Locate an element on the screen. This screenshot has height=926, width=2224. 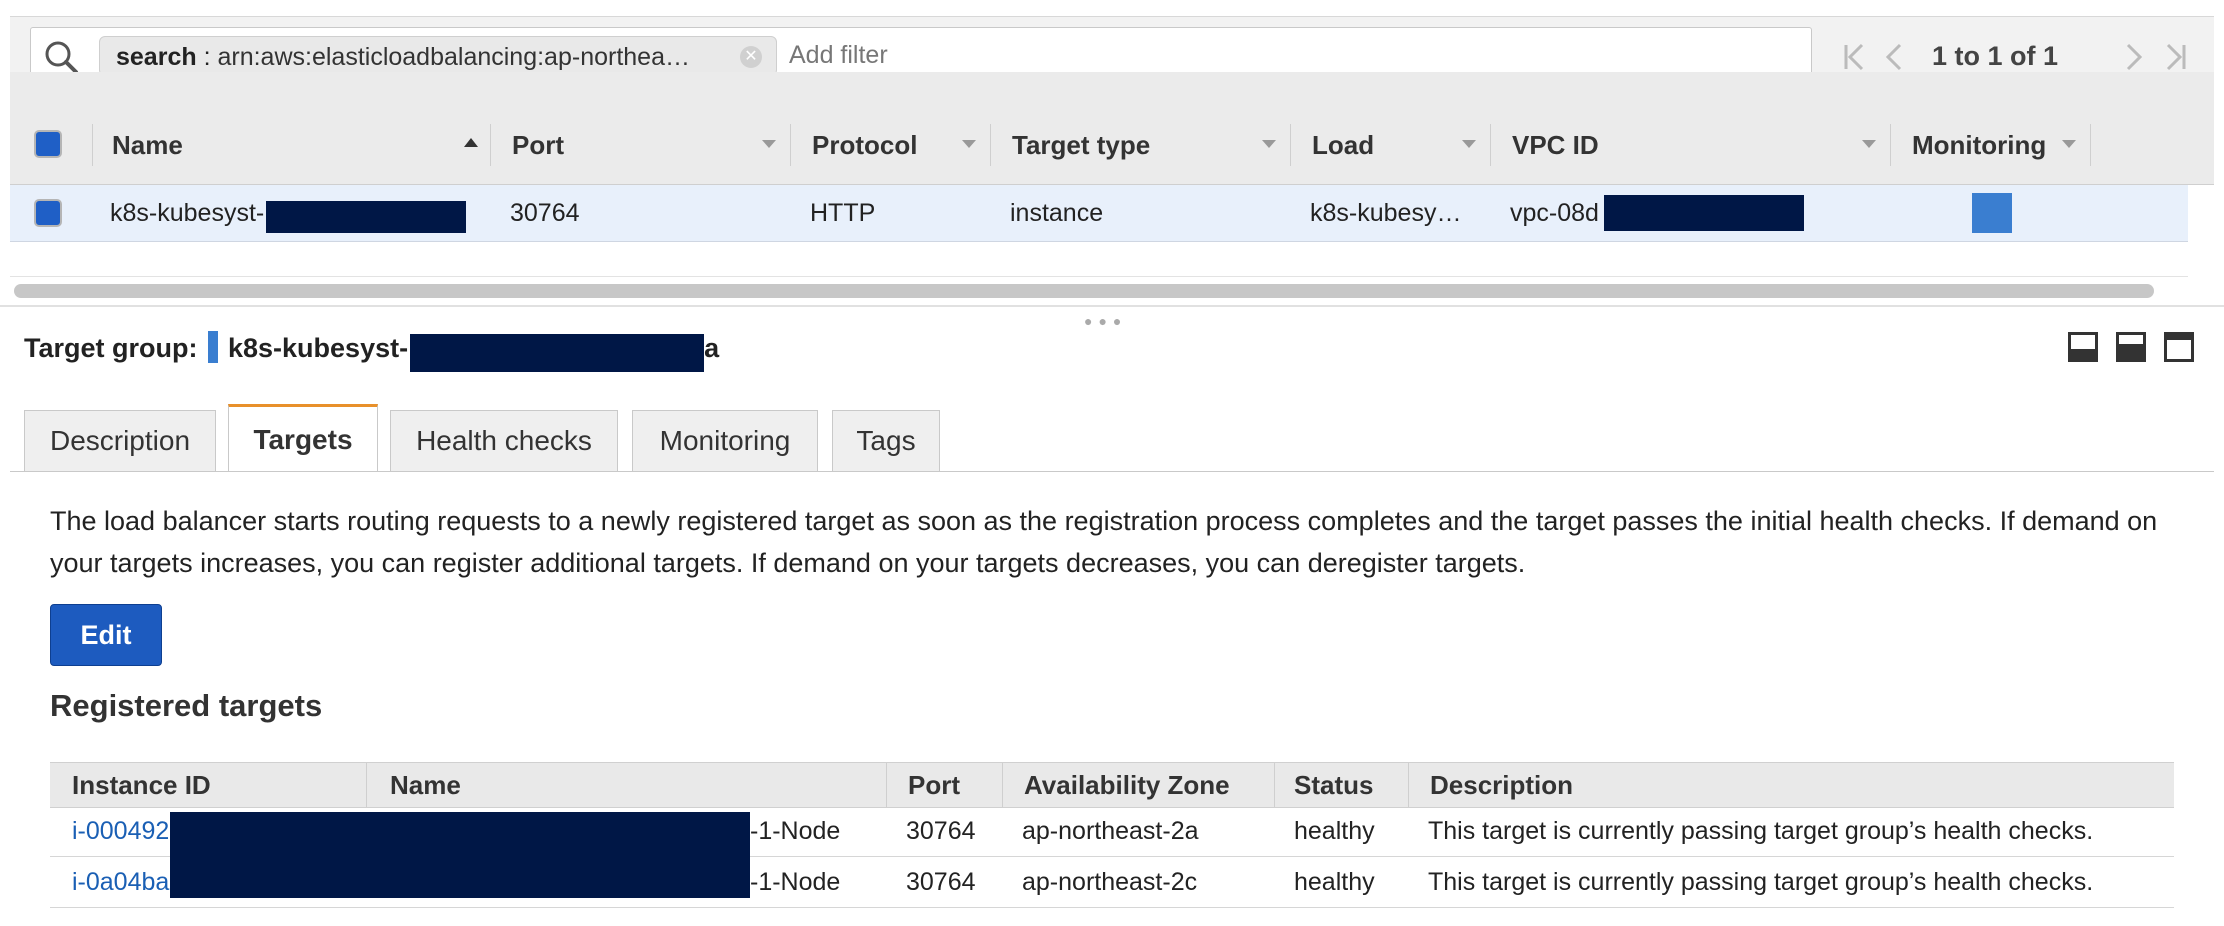
token-key: search is located at coordinates (156, 57).